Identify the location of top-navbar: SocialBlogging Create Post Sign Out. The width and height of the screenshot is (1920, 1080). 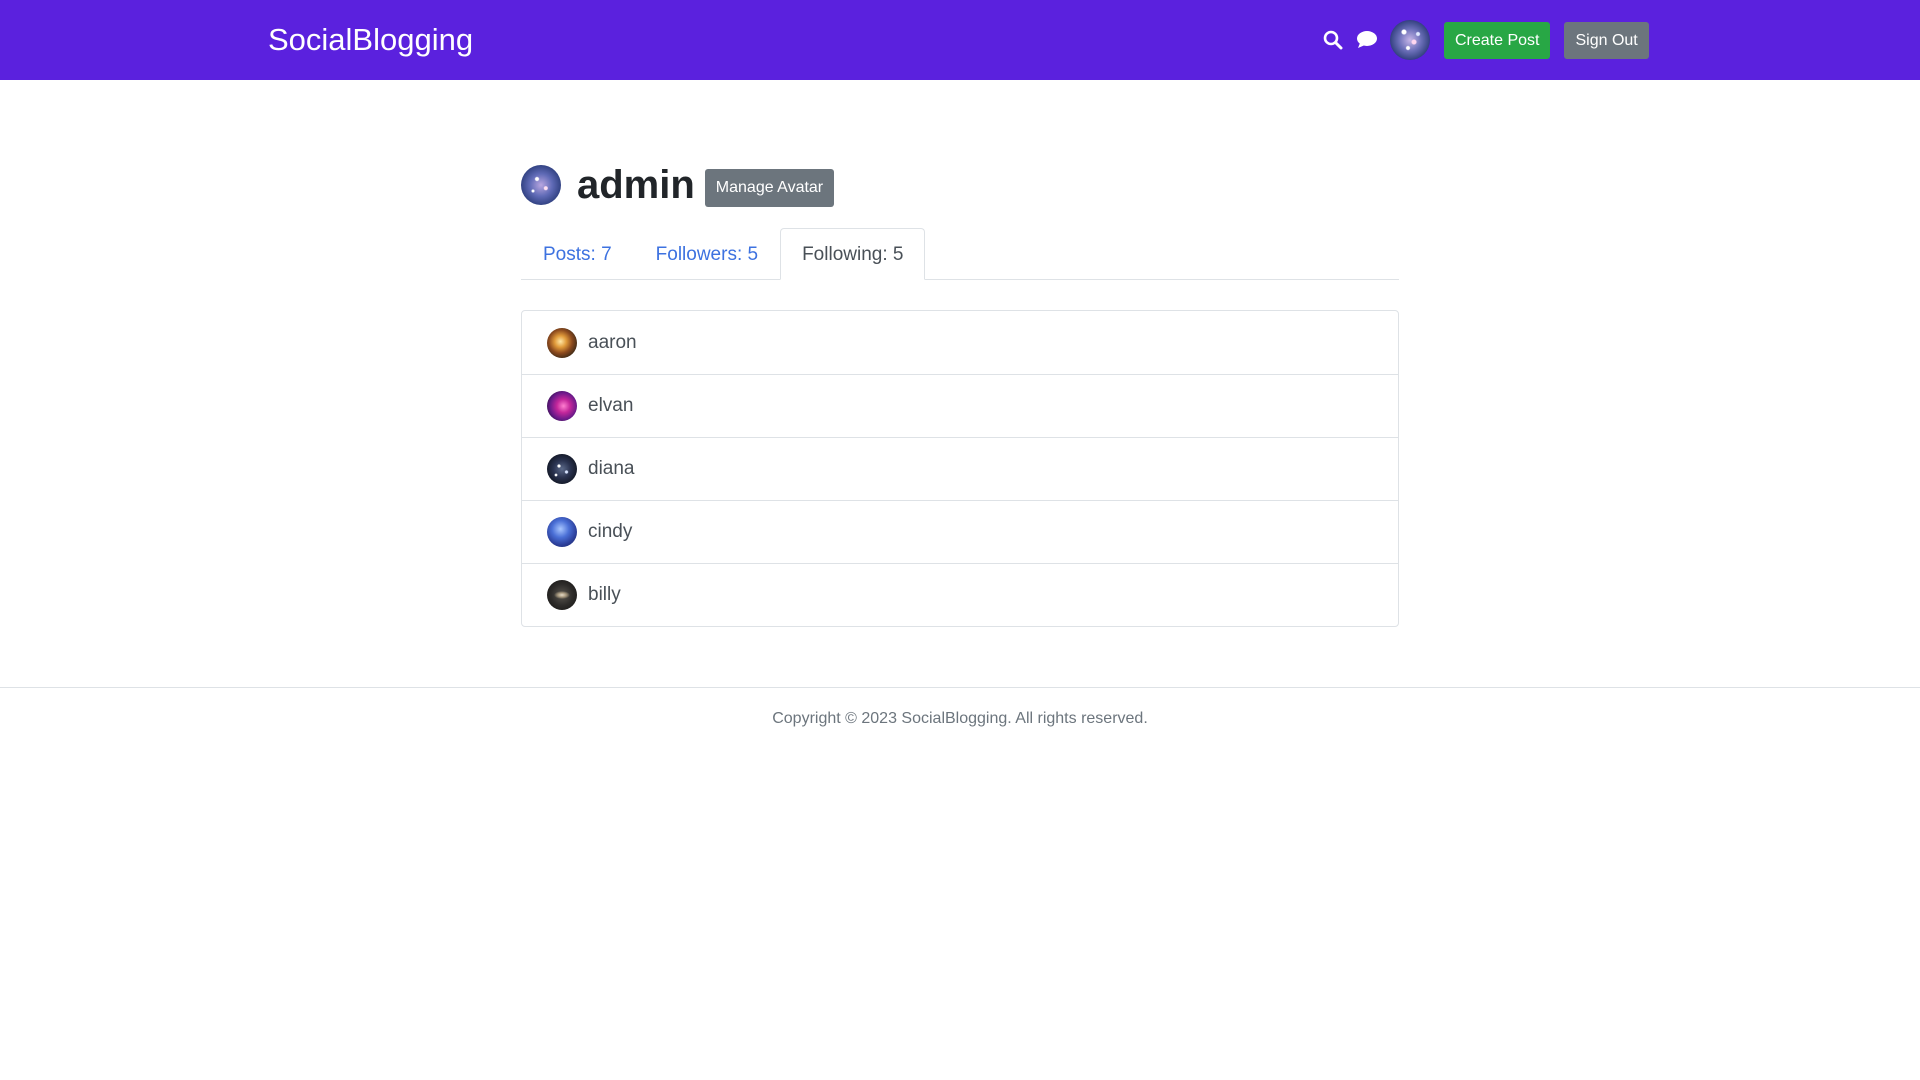
(960, 40).